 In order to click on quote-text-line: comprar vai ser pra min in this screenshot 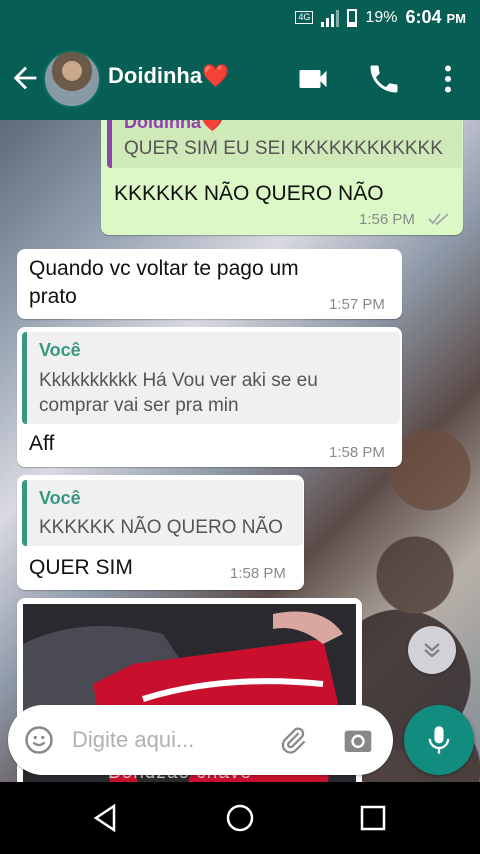, I will do `click(139, 405)`.